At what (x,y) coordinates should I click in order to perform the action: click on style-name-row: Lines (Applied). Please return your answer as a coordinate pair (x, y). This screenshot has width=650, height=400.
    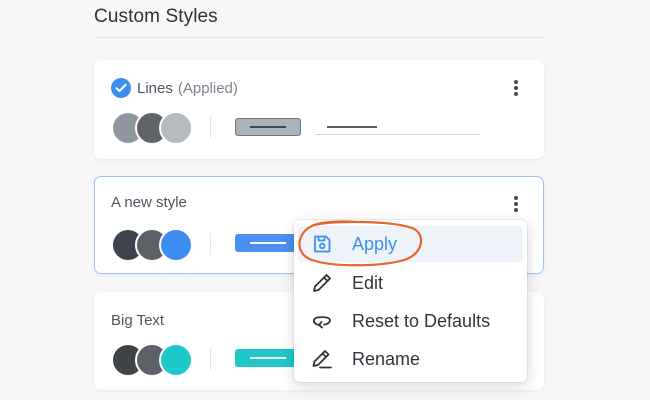
    Looking at the image, I should click on (174, 88).